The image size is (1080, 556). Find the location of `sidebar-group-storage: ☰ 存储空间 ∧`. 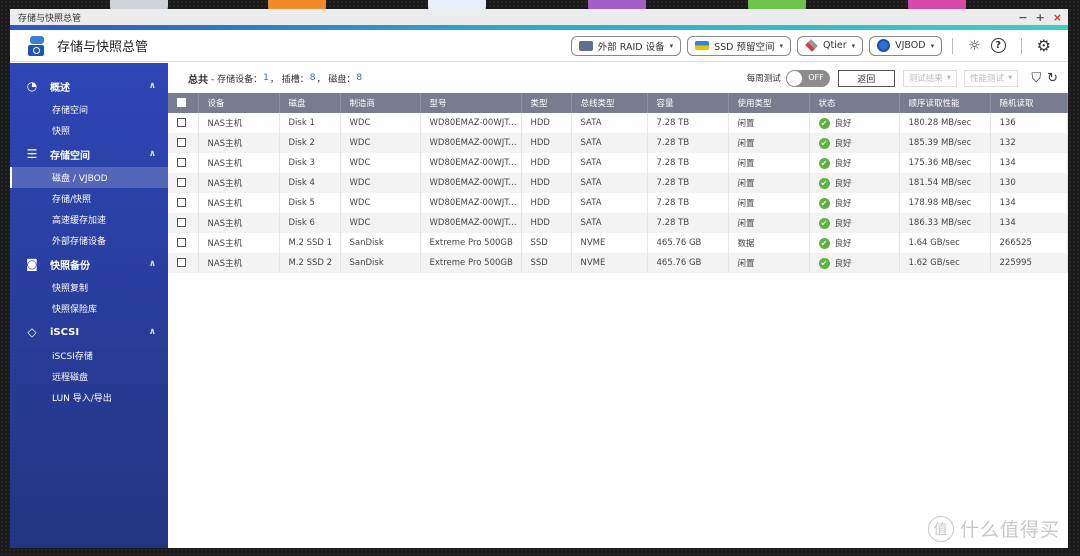

sidebar-group-storage: ☰ 存储空间 ∧ is located at coordinates (89, 154).